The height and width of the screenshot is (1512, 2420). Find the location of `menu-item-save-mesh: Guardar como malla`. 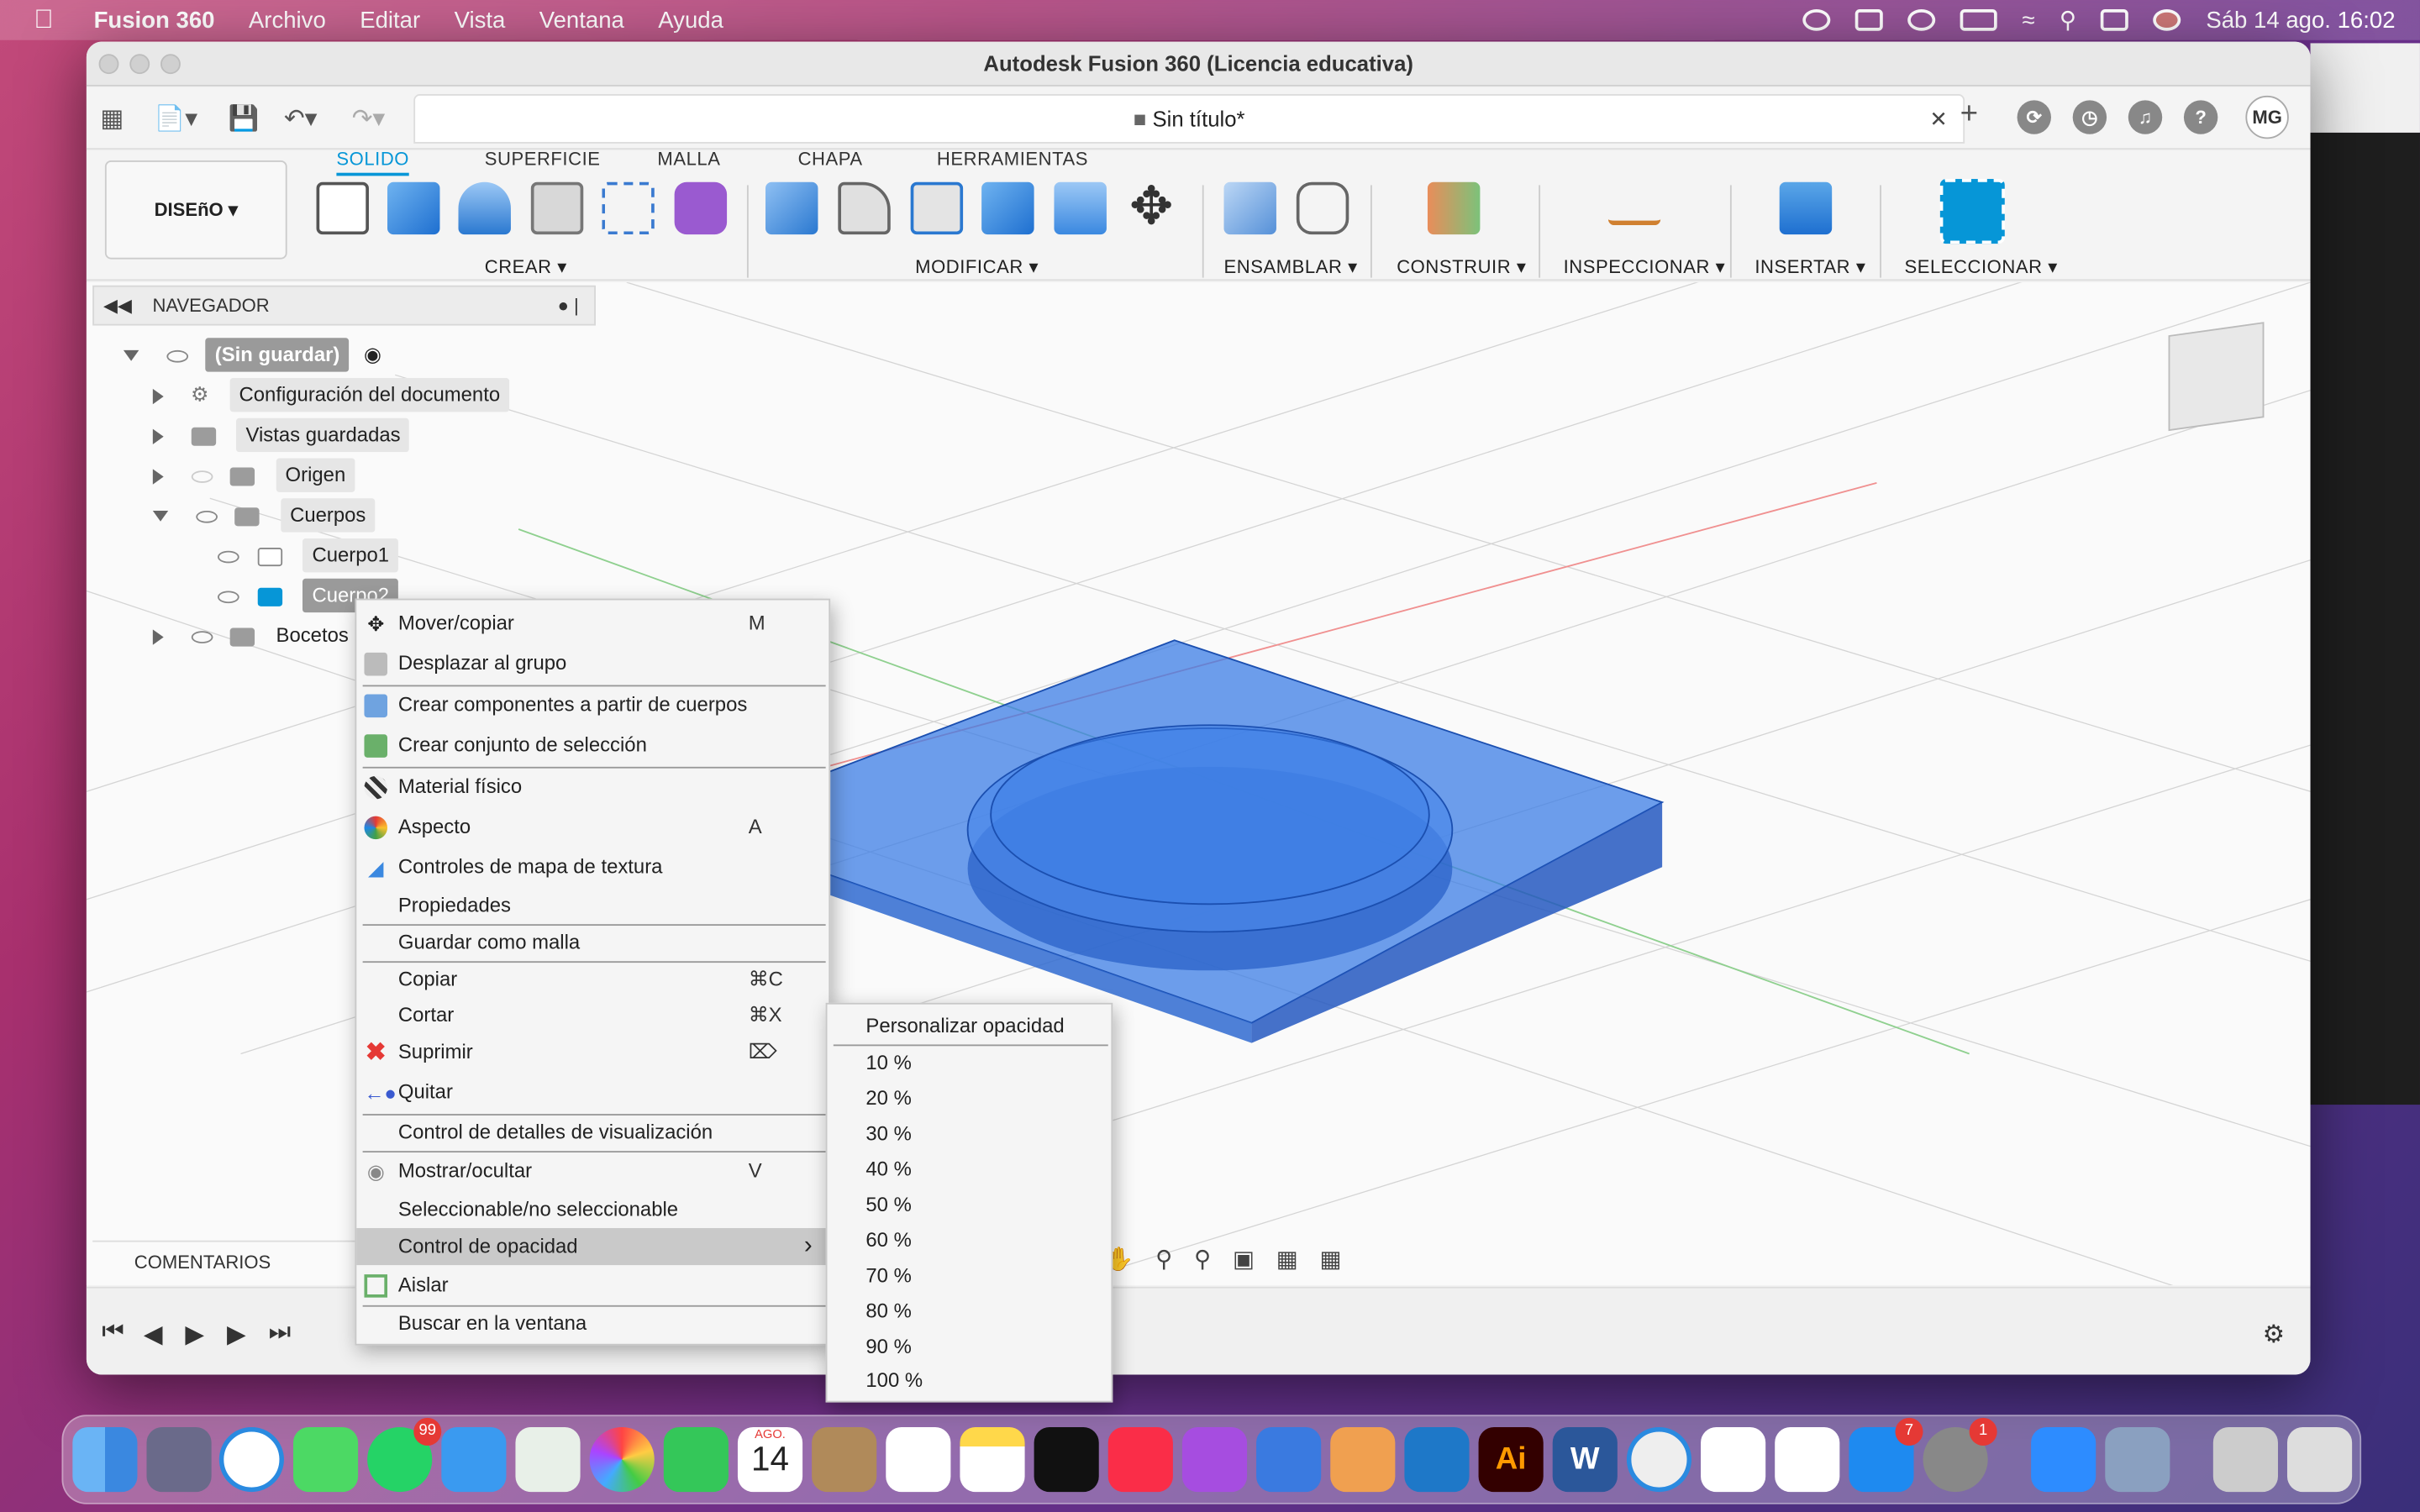

menu-item-save-mesh: Guardar como malla is located at coordinates (592, 942).